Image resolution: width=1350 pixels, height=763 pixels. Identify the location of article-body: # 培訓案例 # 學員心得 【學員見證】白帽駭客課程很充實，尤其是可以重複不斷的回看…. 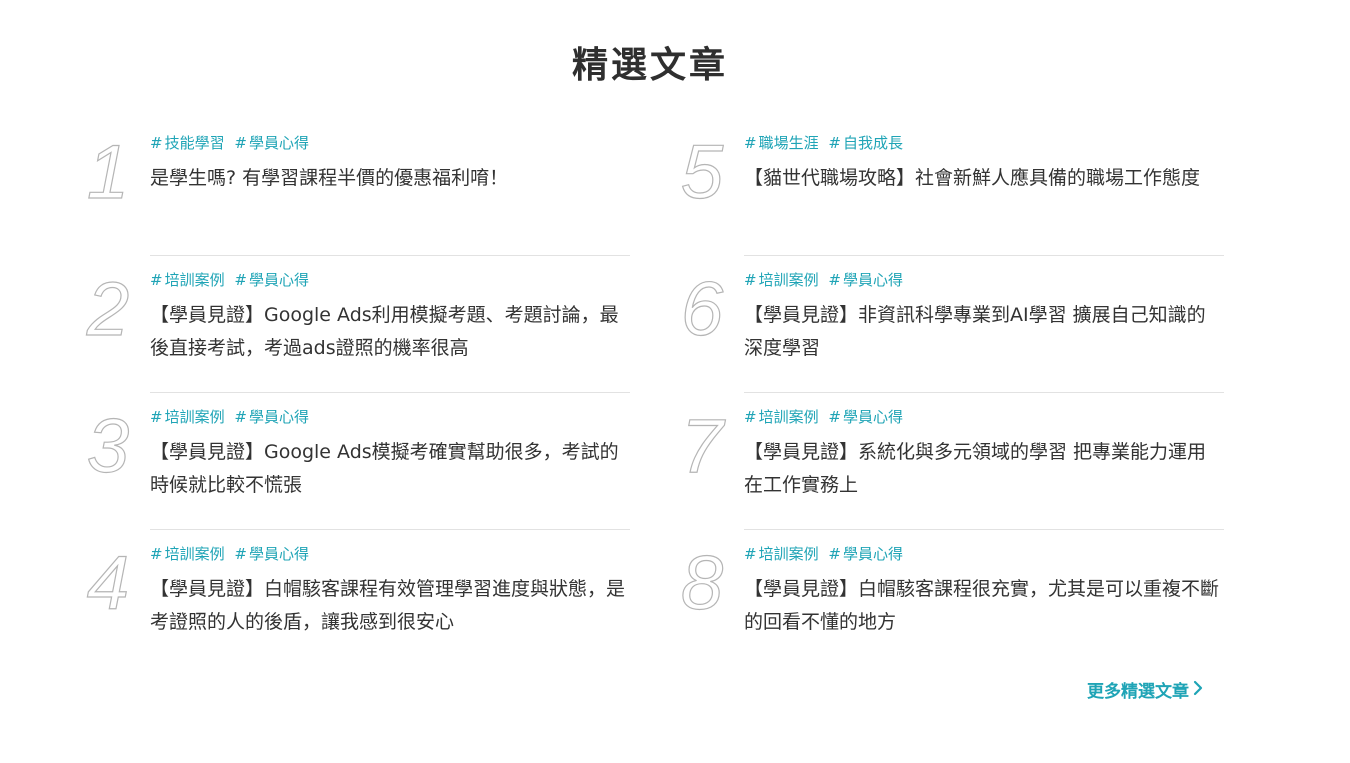
(984, 590).